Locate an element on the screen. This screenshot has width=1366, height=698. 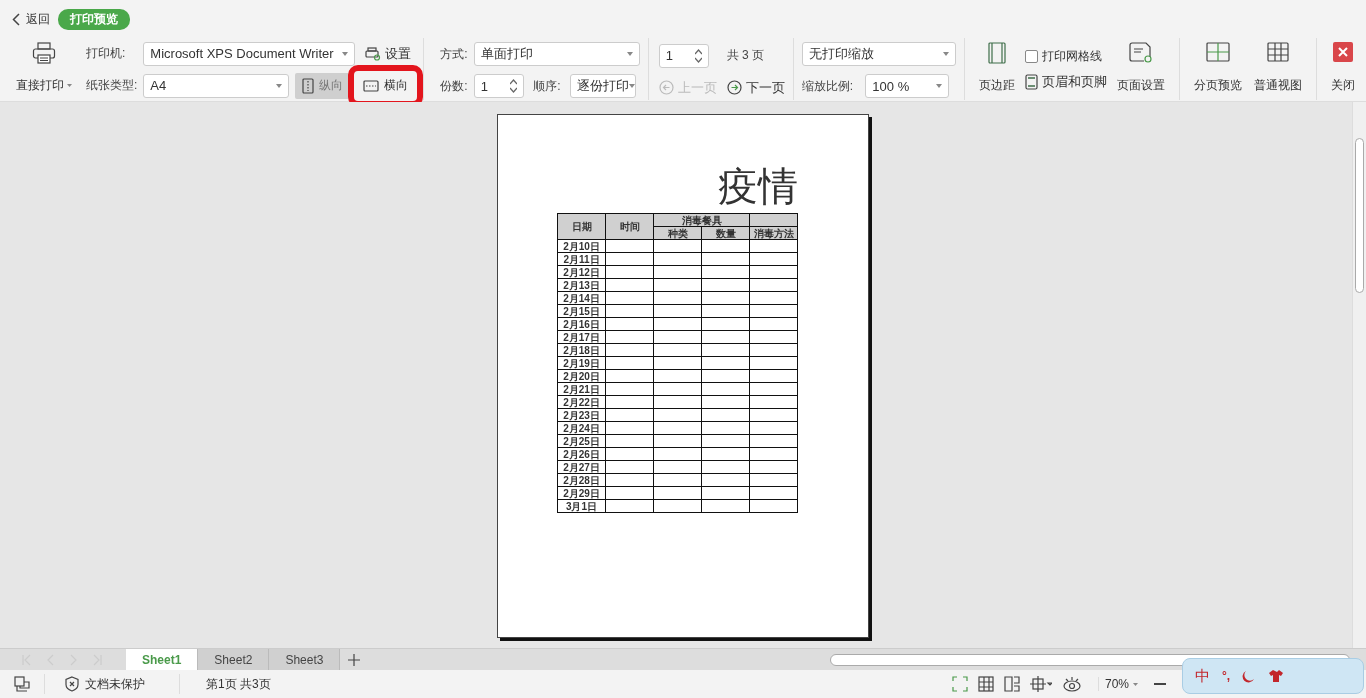
paper-type-label: 纸张类型: is located at coordinates (112, 85).